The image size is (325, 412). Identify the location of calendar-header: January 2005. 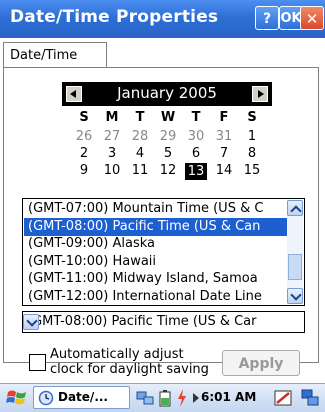
(167, 94).